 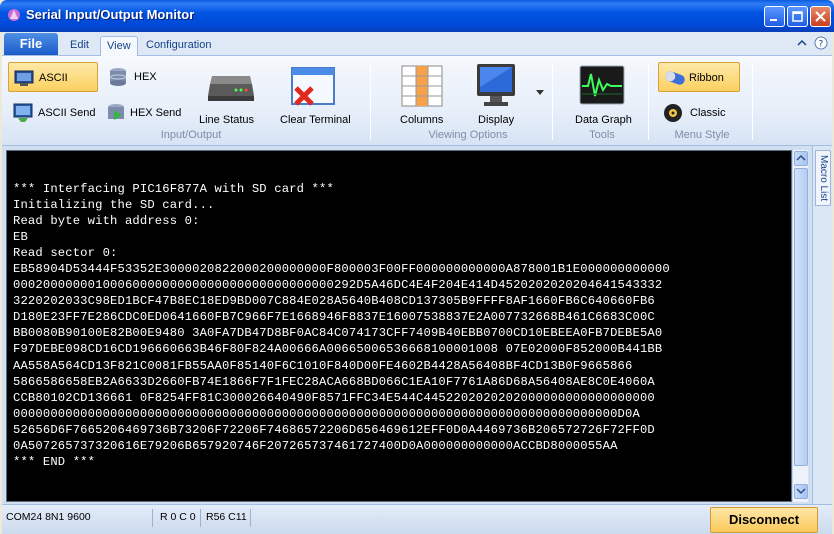 I want to click on window-title: Serial Input/Output Monitor, so click(x=110, y=14).